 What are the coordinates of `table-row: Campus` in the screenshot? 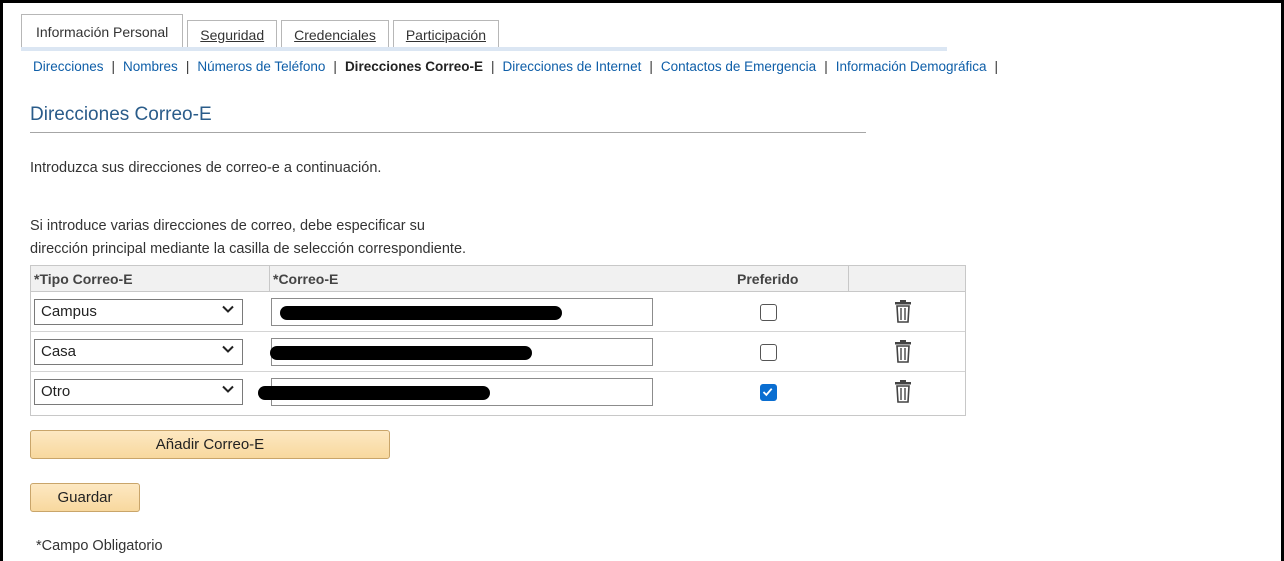 It's located at (498, 312).